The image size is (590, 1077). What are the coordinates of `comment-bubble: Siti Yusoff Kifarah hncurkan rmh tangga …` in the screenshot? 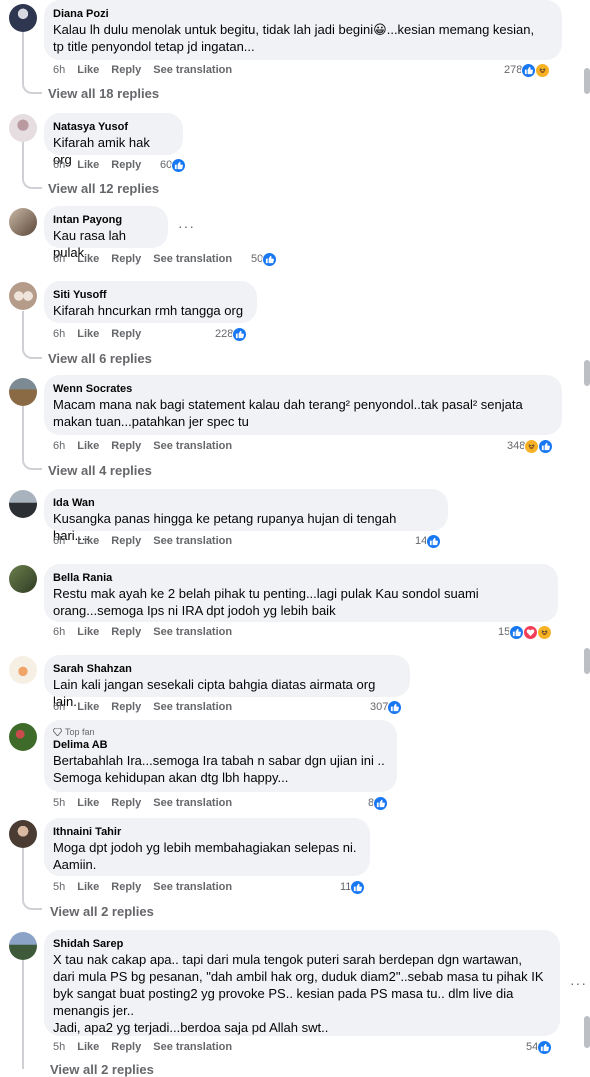 It's located at (150, 302).